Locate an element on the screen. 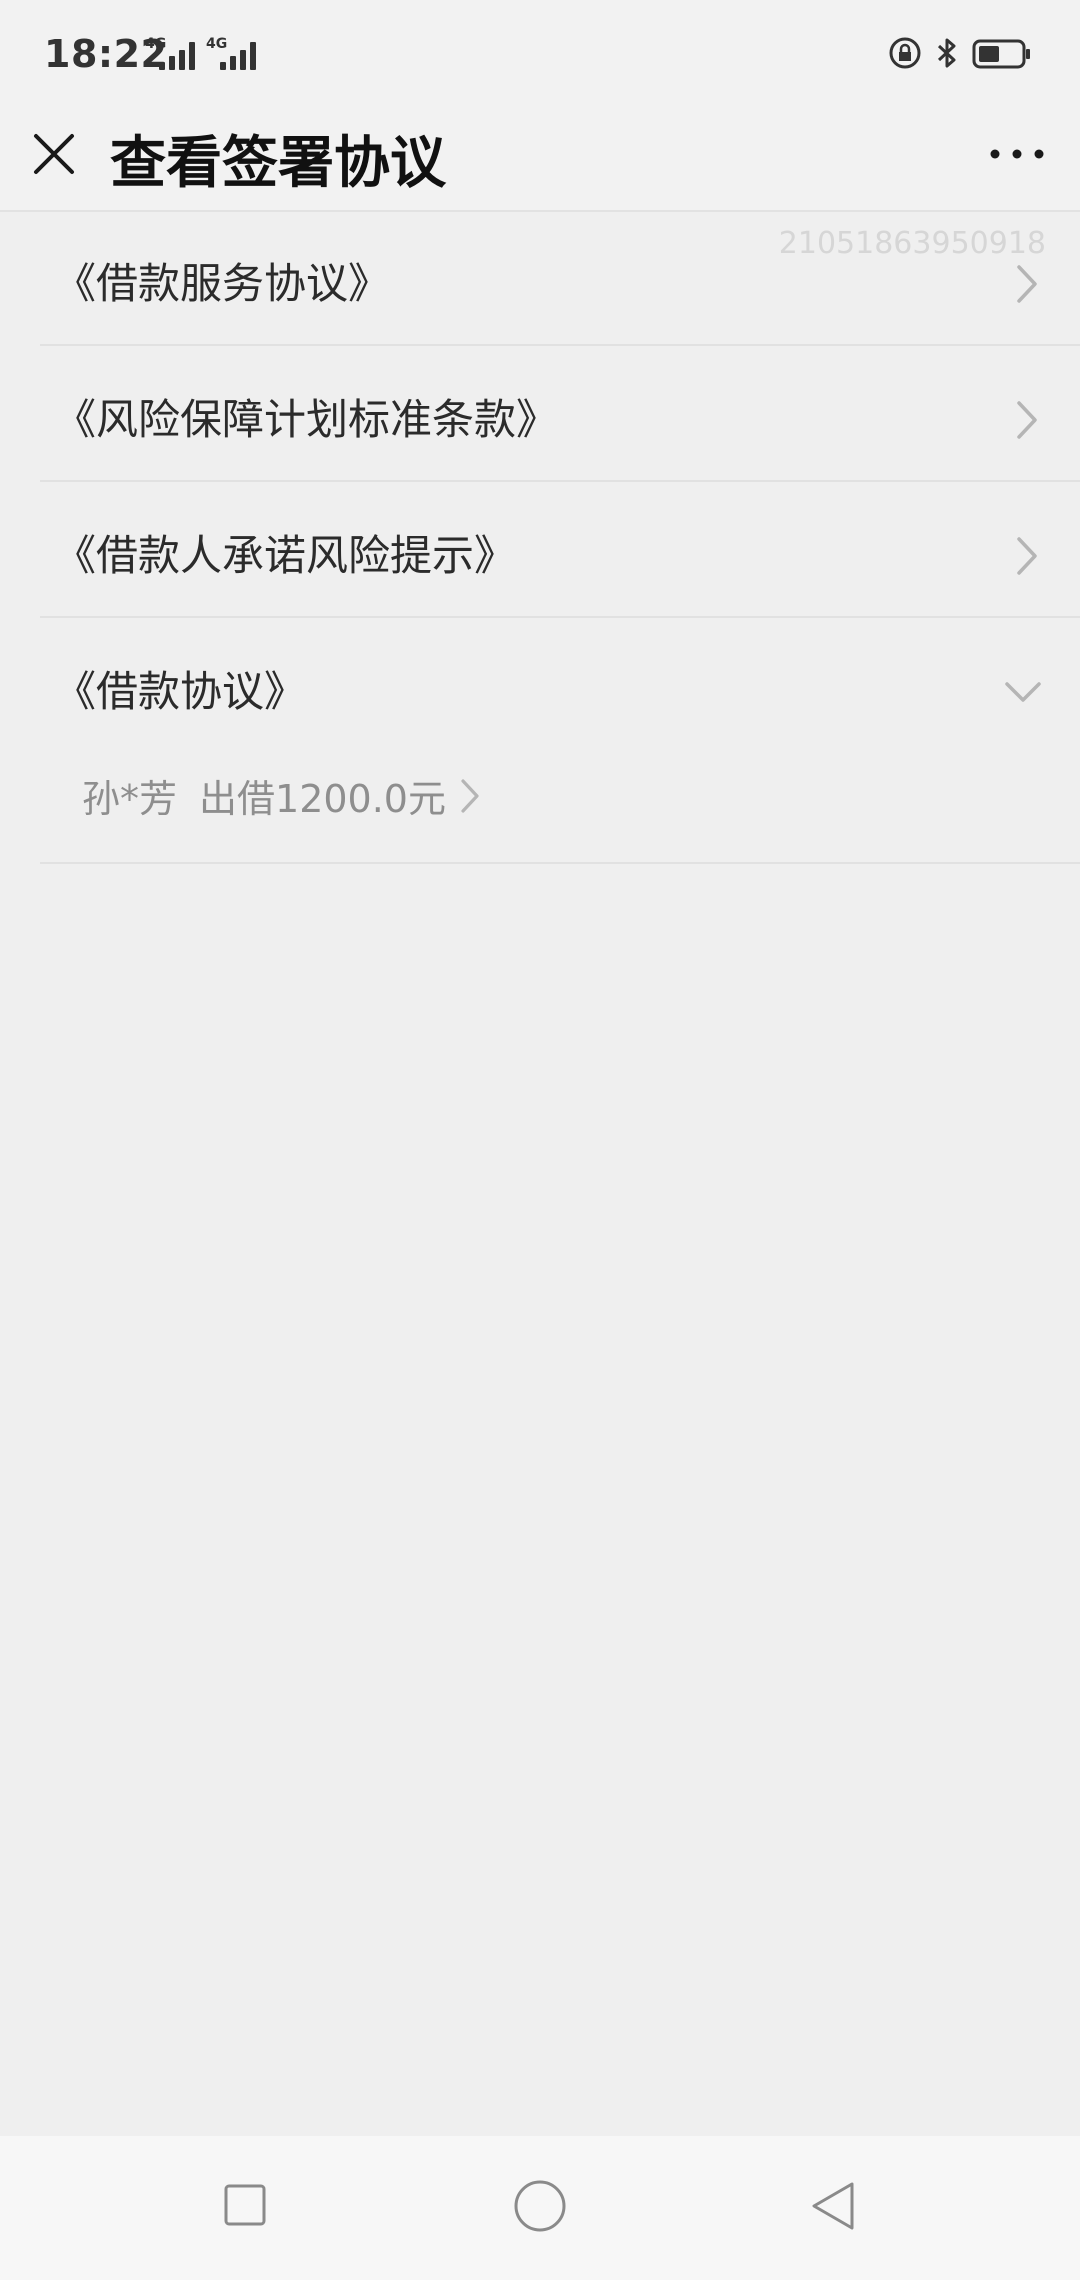  close-icon is located at coordinates (54, 154).